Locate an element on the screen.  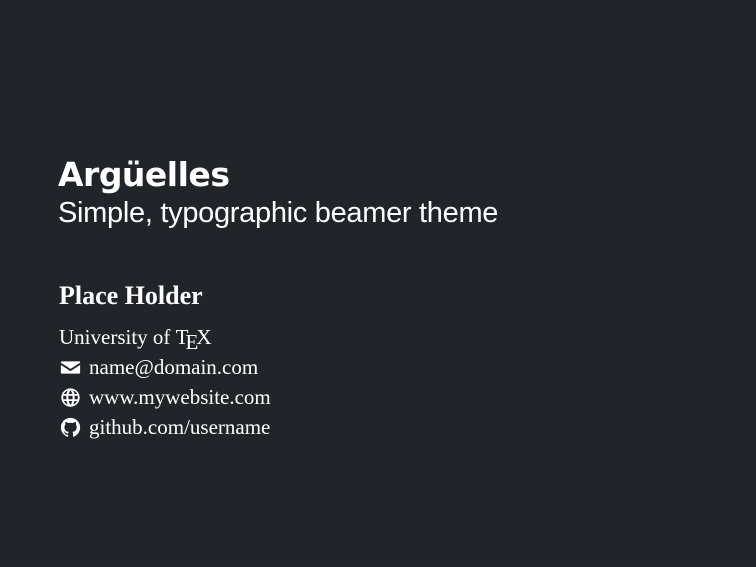
author-name: Place Holder is located at coordinates (131, 295).